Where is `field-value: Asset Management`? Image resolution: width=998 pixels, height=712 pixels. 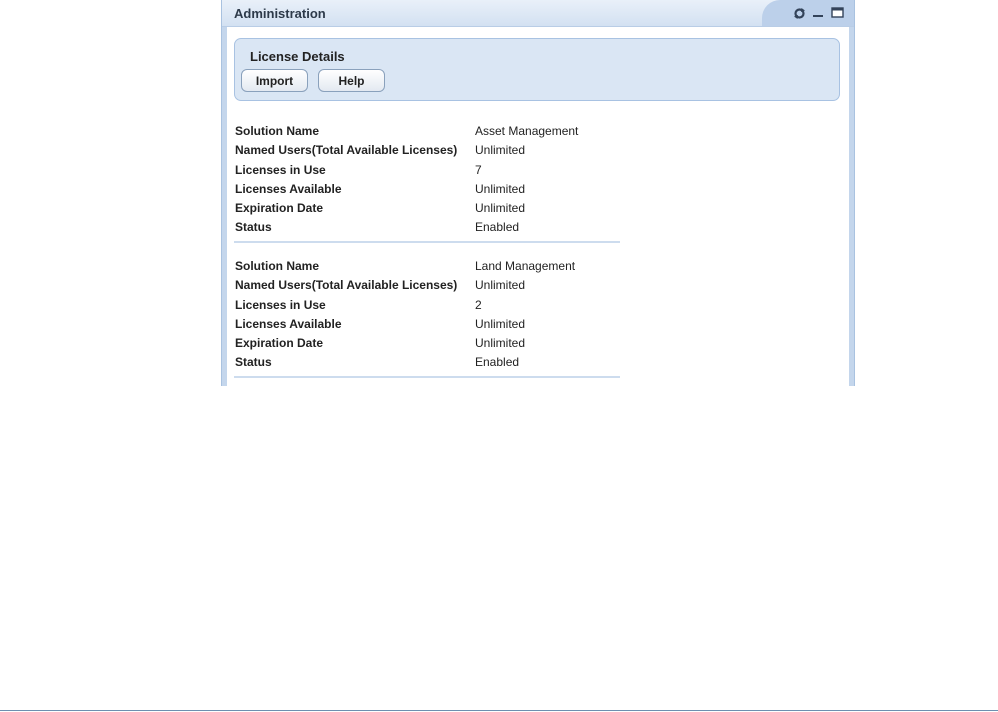
field-value: Asset Management is located at coordinates (527, 131).